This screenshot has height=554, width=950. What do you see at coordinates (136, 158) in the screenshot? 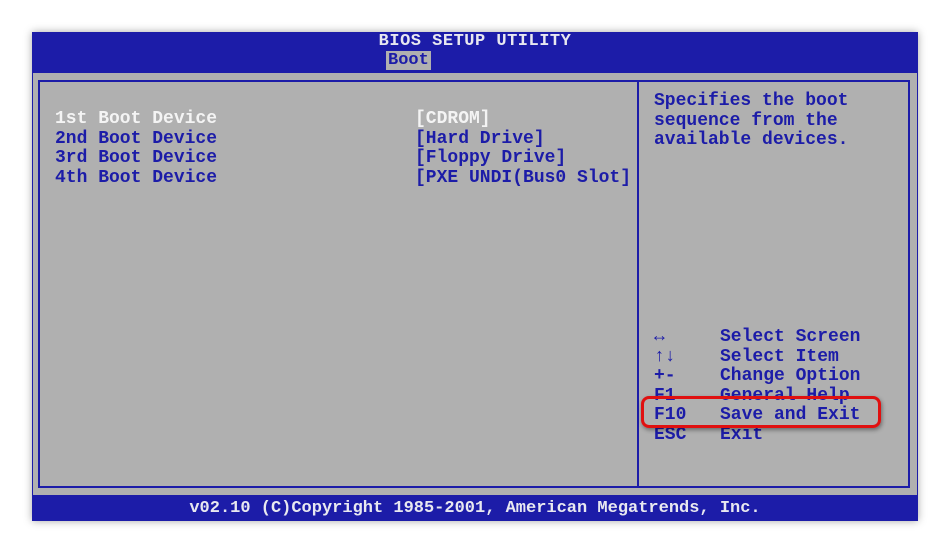
I see `device-label: 3rd Boot Device` at bounding box center [136, 158].